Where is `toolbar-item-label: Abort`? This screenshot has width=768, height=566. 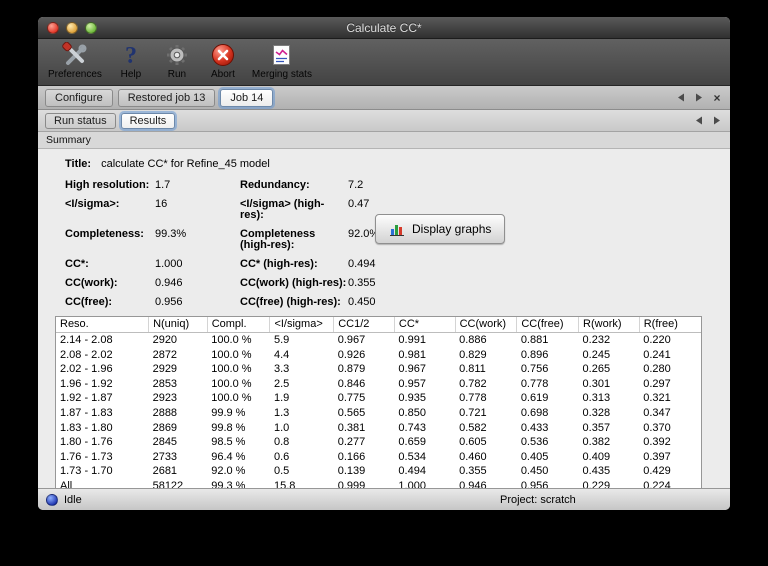 toolbar-item-label: Abort is located at coordinates (222, 74).